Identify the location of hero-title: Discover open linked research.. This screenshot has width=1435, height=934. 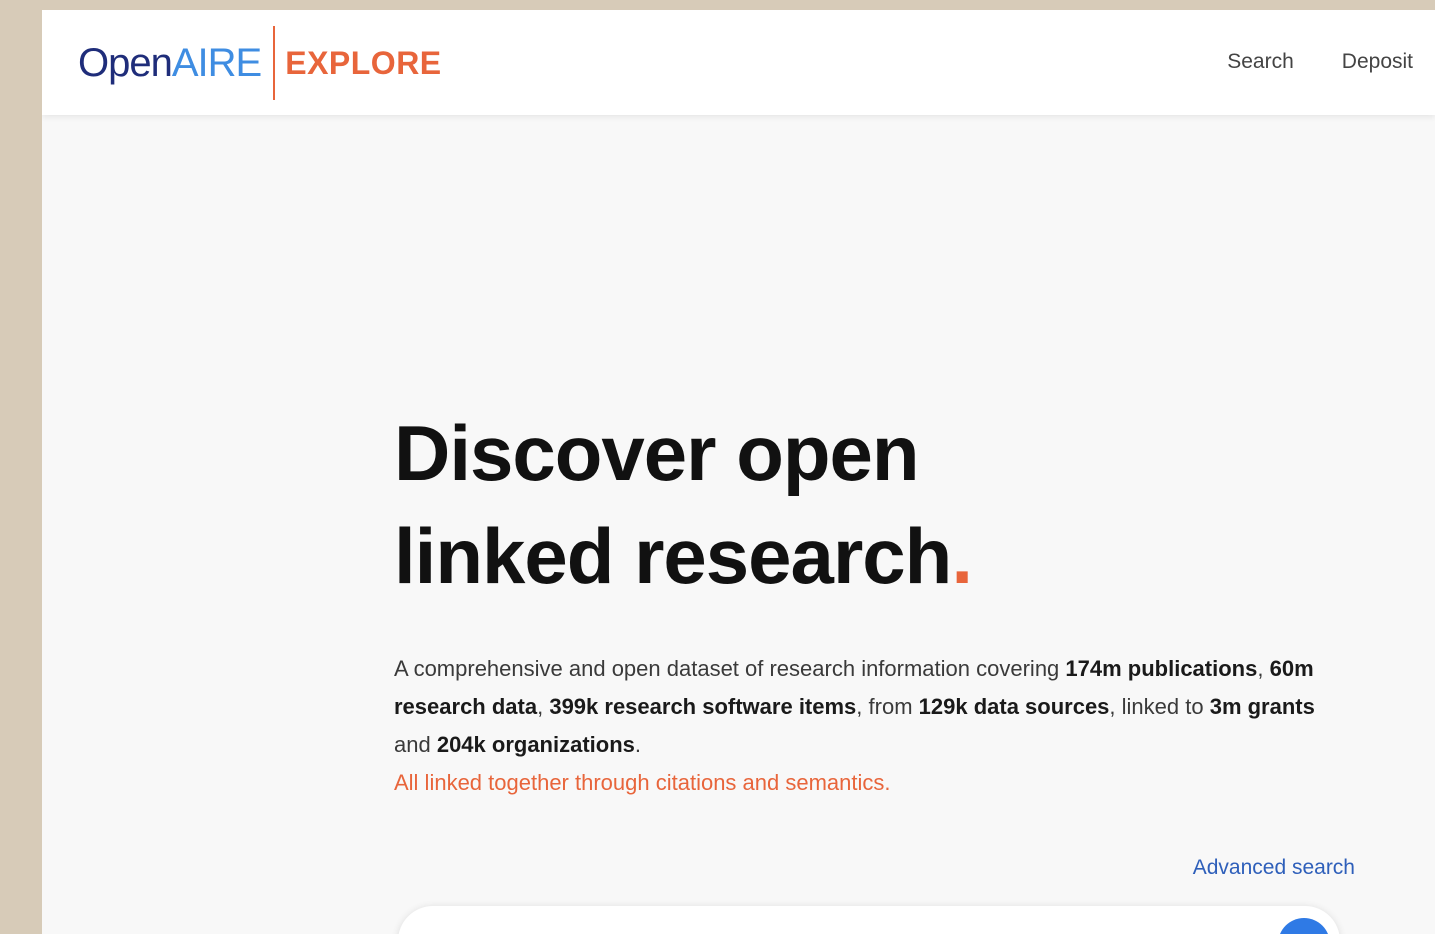
(874, 505).